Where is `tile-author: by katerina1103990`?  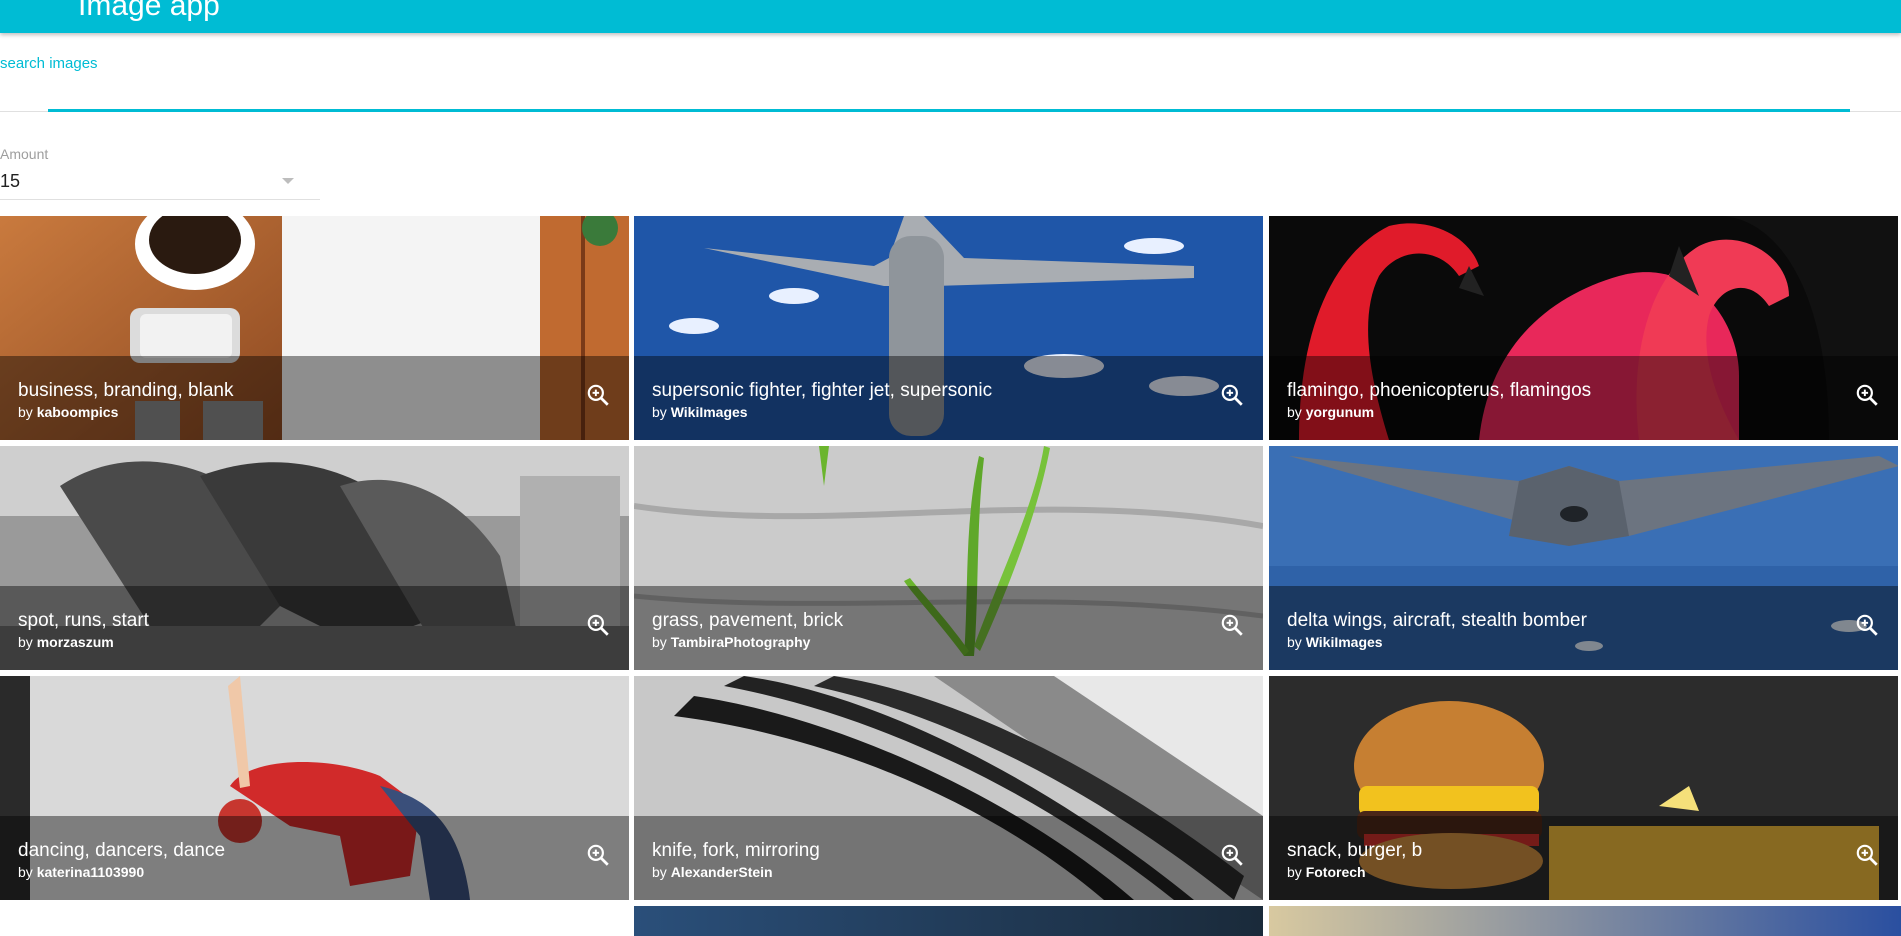 tile-author: by katerina1103990 is located at coordinates (81, 872).